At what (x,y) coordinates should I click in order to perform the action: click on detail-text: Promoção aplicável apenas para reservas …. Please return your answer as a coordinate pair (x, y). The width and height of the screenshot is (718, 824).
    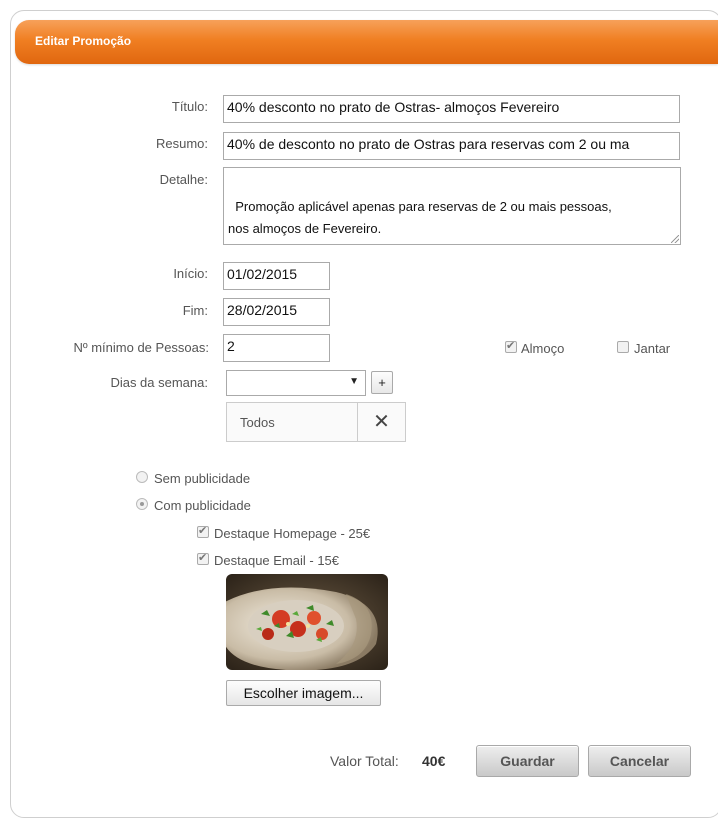
    Looking at the image, I should click on (420, 217).